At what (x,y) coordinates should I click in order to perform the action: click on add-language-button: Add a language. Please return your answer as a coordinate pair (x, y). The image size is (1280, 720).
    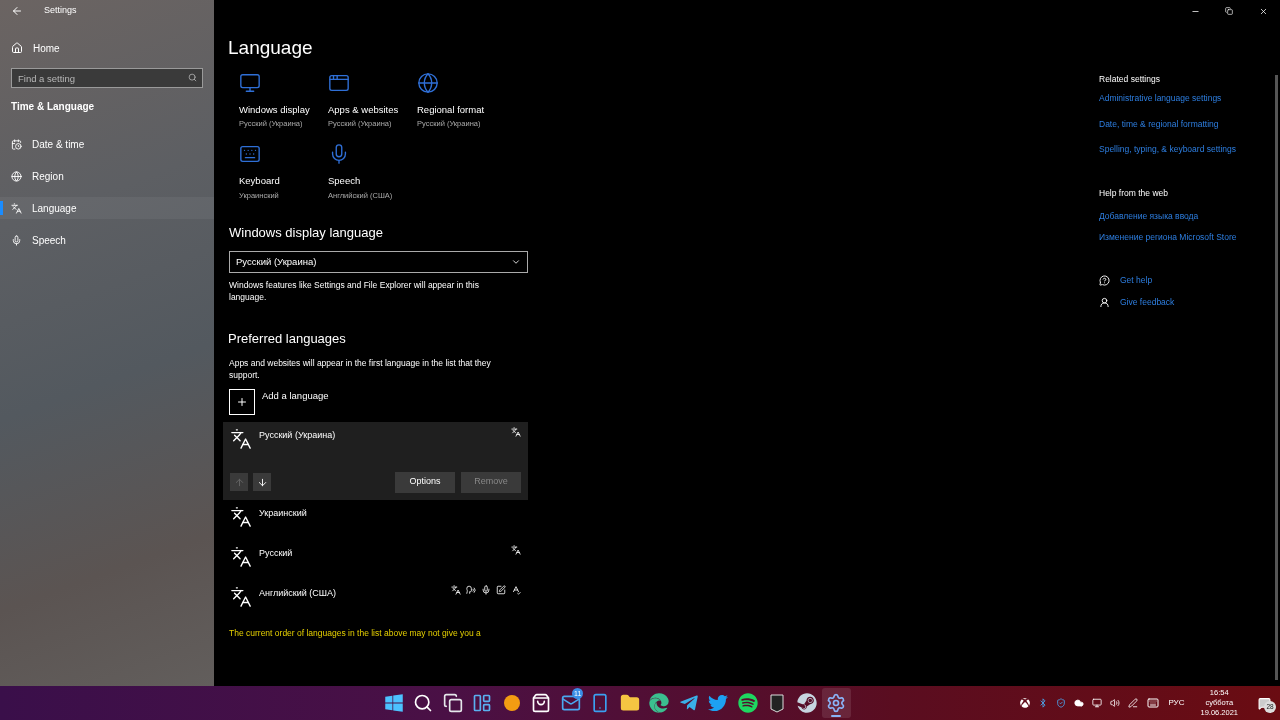
    Looking at the image, I should click on (386, 401).